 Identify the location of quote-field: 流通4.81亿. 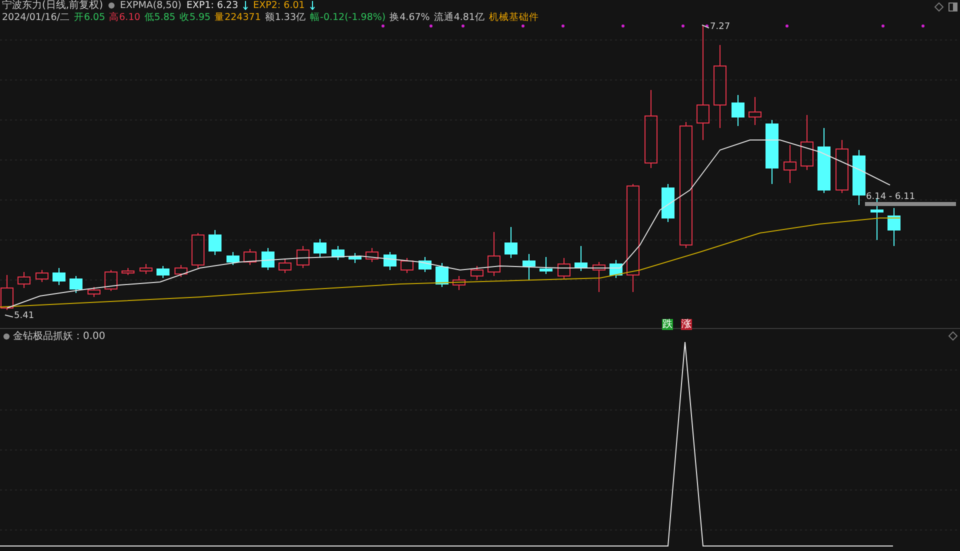
(459, 17).